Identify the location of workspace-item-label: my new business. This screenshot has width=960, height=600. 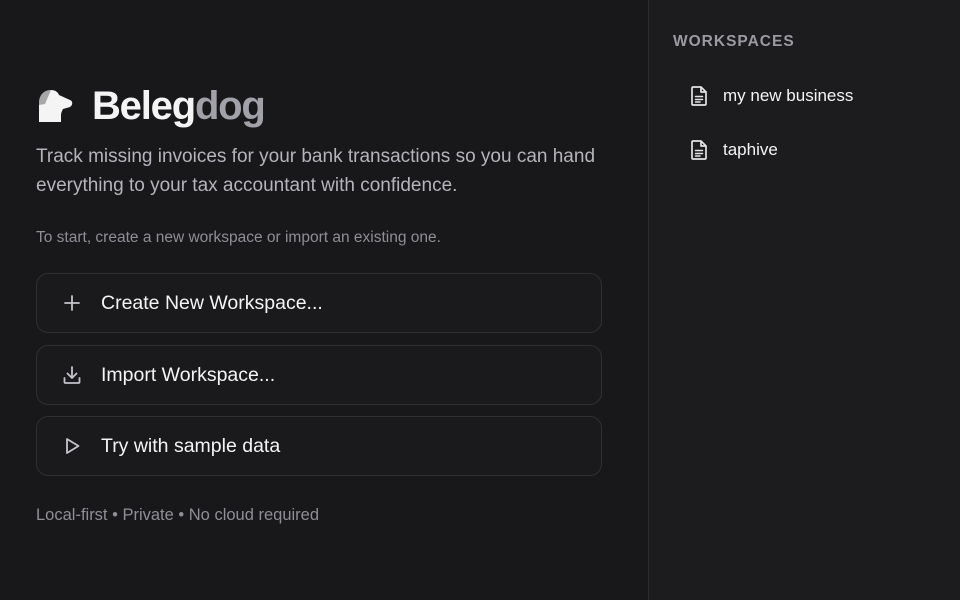
(788, 95).